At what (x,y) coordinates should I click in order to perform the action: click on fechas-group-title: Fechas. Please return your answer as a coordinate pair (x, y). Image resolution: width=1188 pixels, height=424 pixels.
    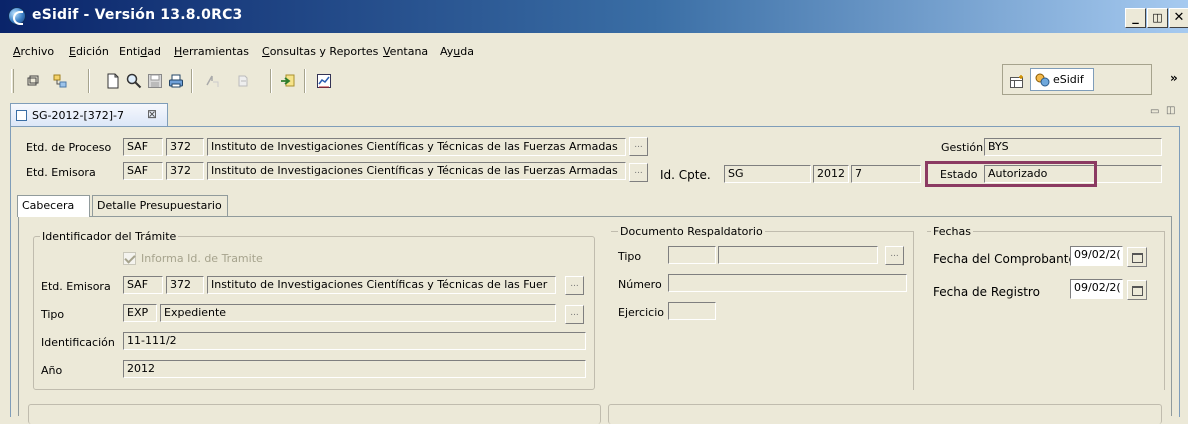
    Looking at the image, I should click on (952, 231).